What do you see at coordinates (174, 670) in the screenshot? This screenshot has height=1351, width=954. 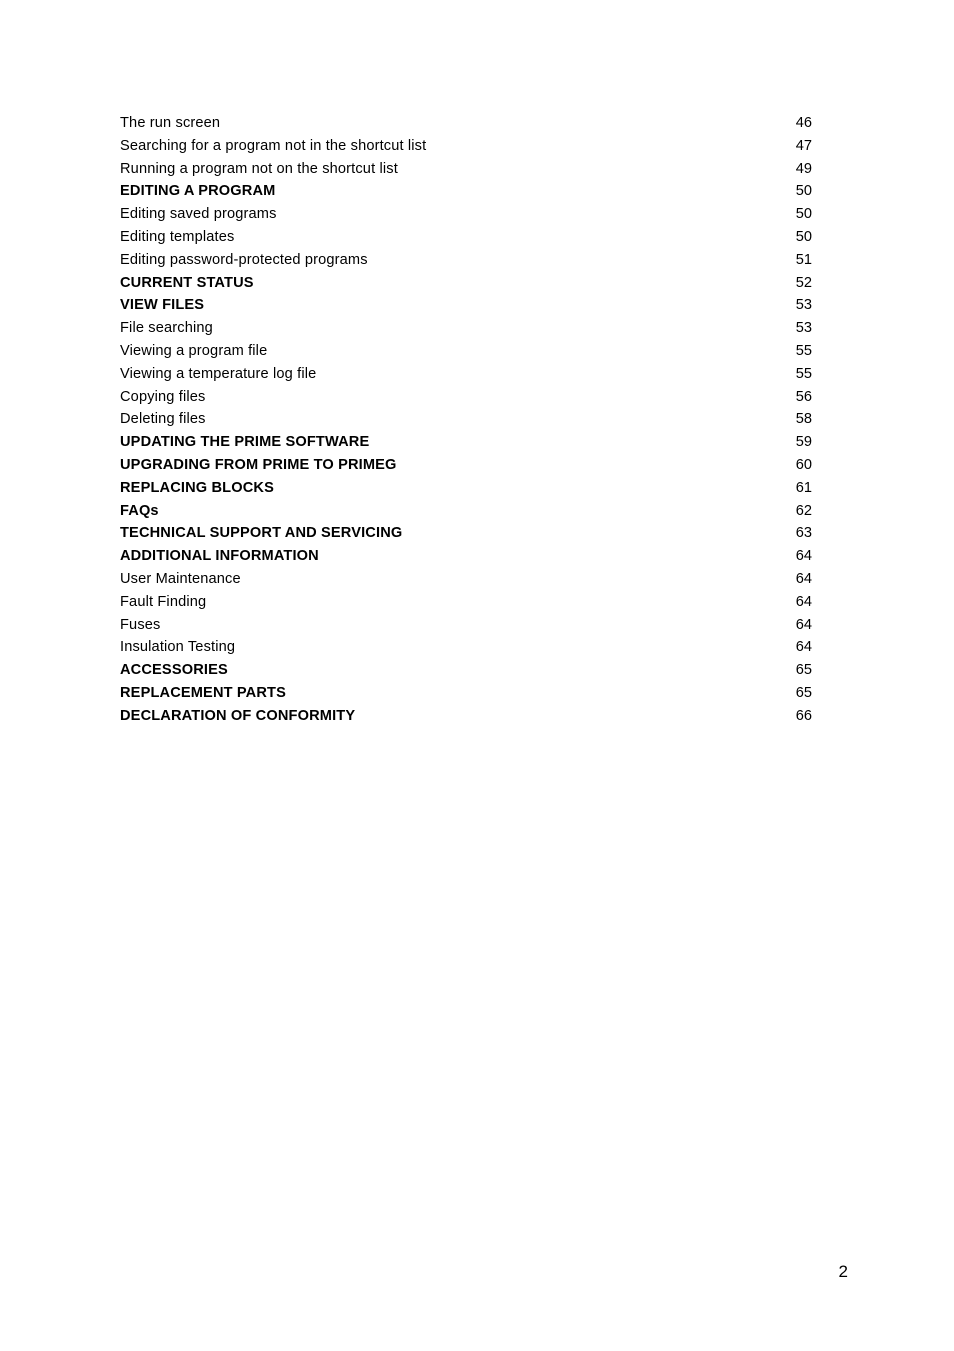 I see `toc-entry-label: ACCESSORIES` at bounding box center [174, 670].